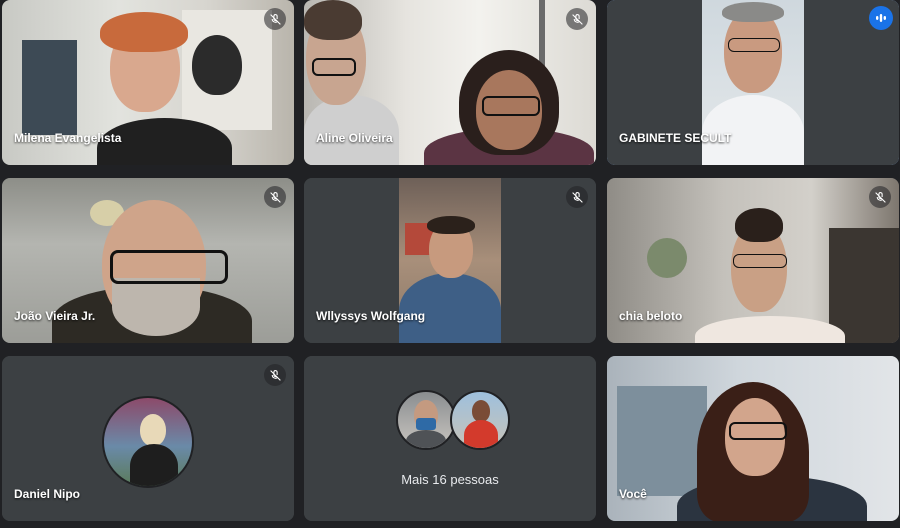 Image resolution: width=900 pixels, height=528 pixels. Describe the element at coordinates (351, 130) in the screenshot. I see `person-body` at that location.